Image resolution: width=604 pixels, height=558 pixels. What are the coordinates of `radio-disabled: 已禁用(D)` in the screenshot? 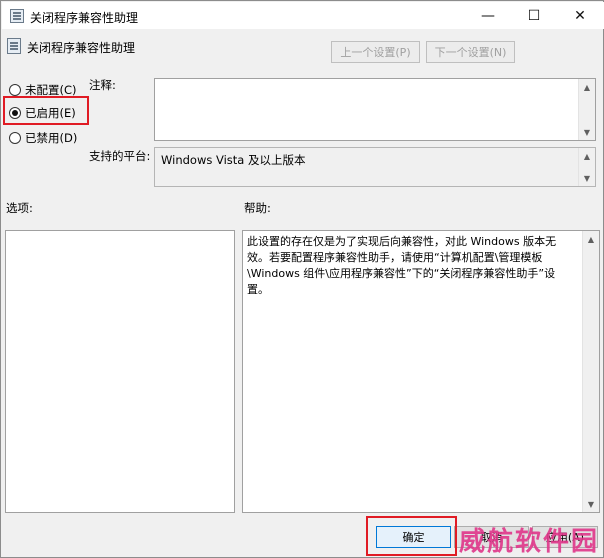 It's located at (43, 138).